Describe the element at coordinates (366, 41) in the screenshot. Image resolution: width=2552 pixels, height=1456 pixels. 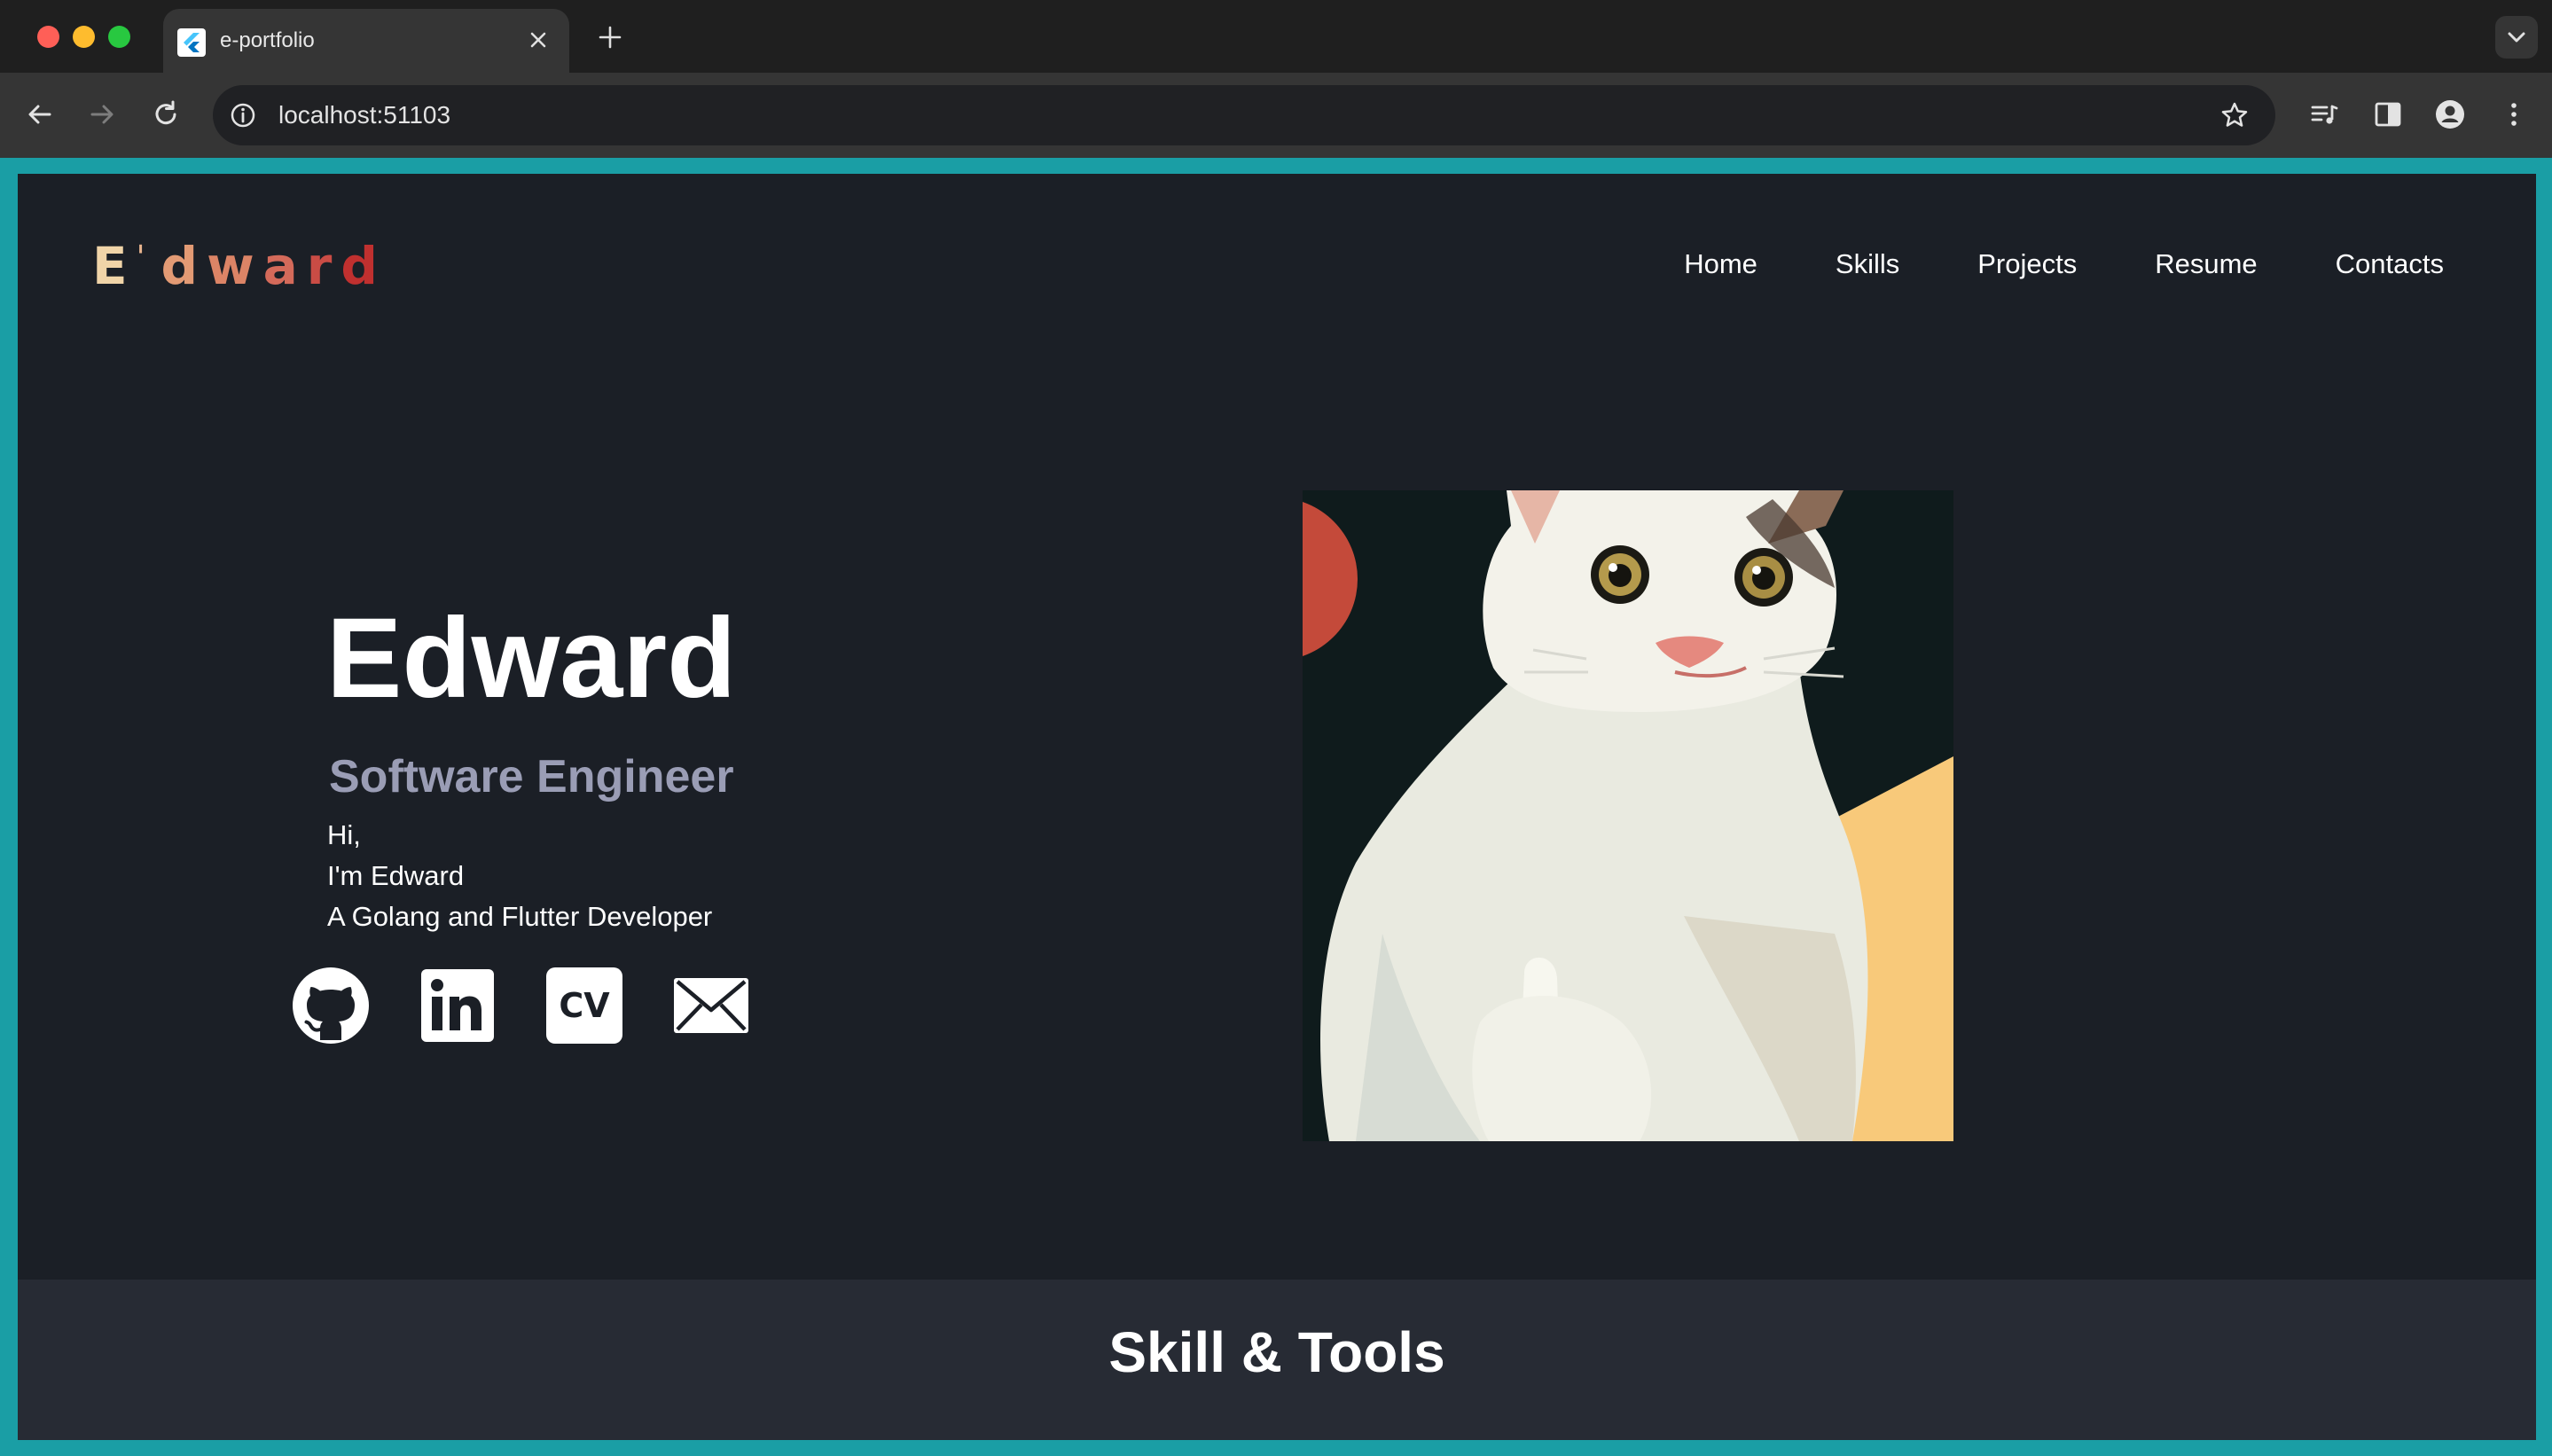
I see `browser-tab: e-portfolio` at that location.